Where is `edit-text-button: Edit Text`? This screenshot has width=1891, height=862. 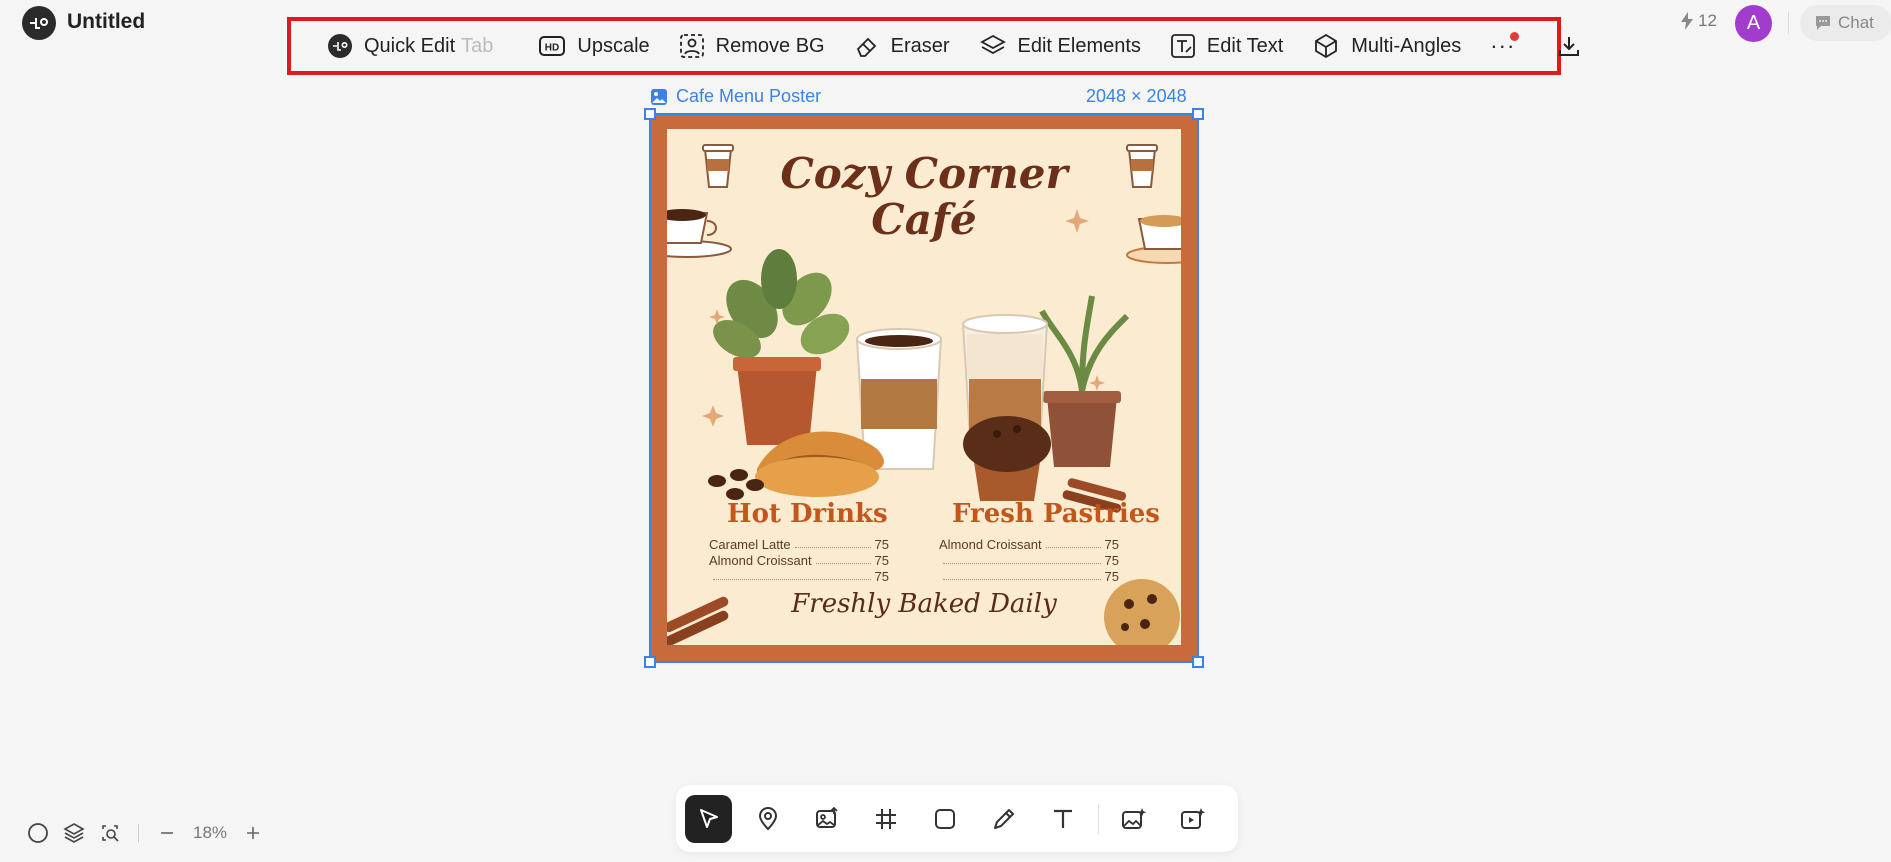 edit-text-button: Edit Text is located at coordinates (1227, 46).